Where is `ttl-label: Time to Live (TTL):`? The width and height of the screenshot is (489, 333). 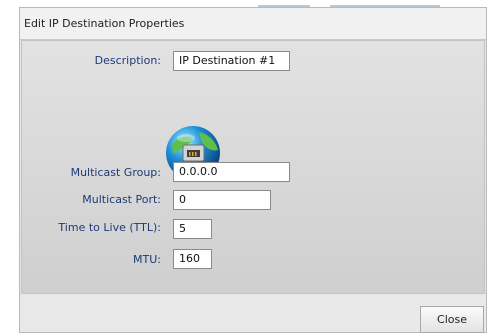
ttl-label: Time to Live (TTL): is located at coordinates (109, 227).